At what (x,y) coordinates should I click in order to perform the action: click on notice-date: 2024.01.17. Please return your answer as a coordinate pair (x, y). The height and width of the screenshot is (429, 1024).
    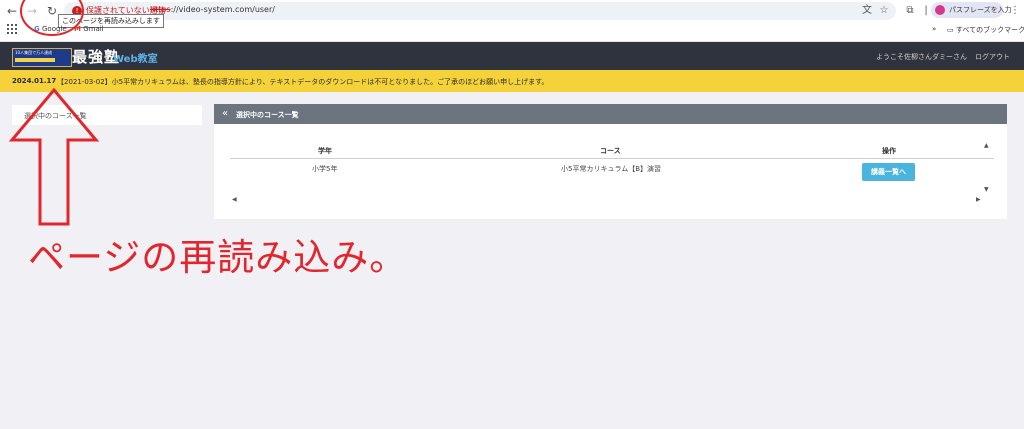
    Looking at the image, I should click on (34, 81).